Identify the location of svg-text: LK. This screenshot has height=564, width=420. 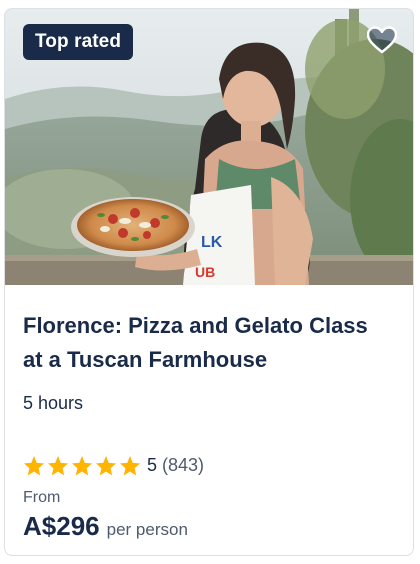
(212, 242).